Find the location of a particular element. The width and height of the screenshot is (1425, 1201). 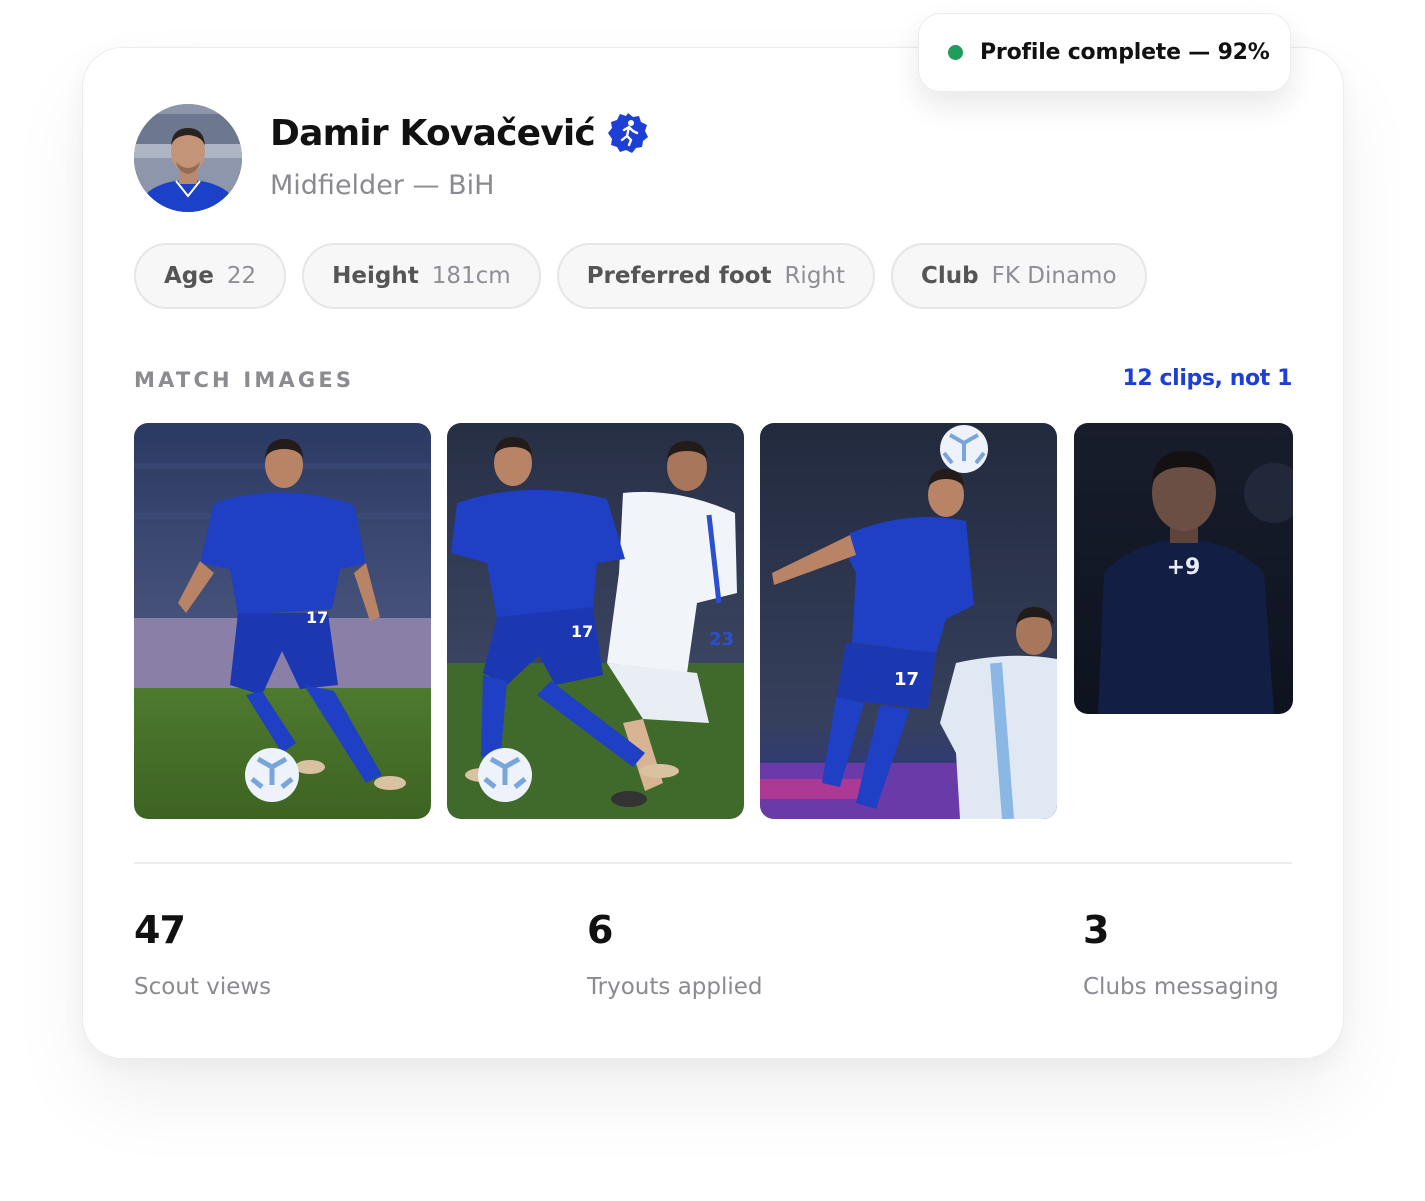

profile-complete-badge: Profile complete — 92% is located at coordinates (1104, 52).